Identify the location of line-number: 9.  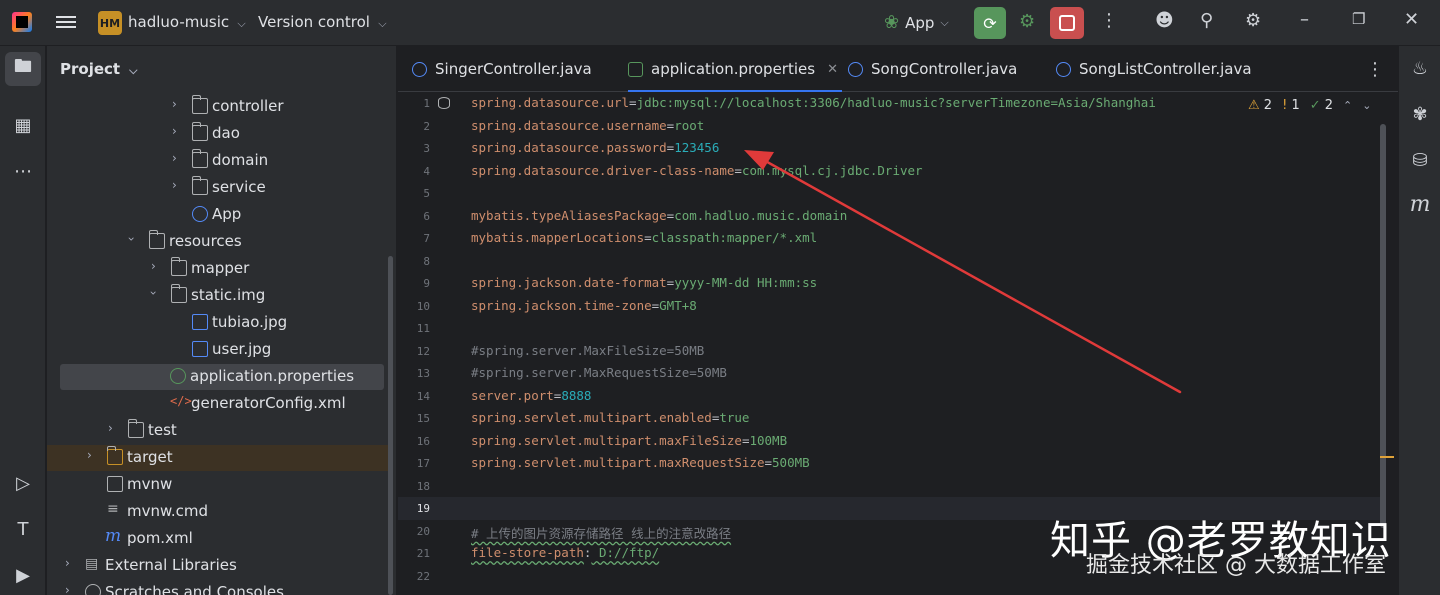
(414, 283).